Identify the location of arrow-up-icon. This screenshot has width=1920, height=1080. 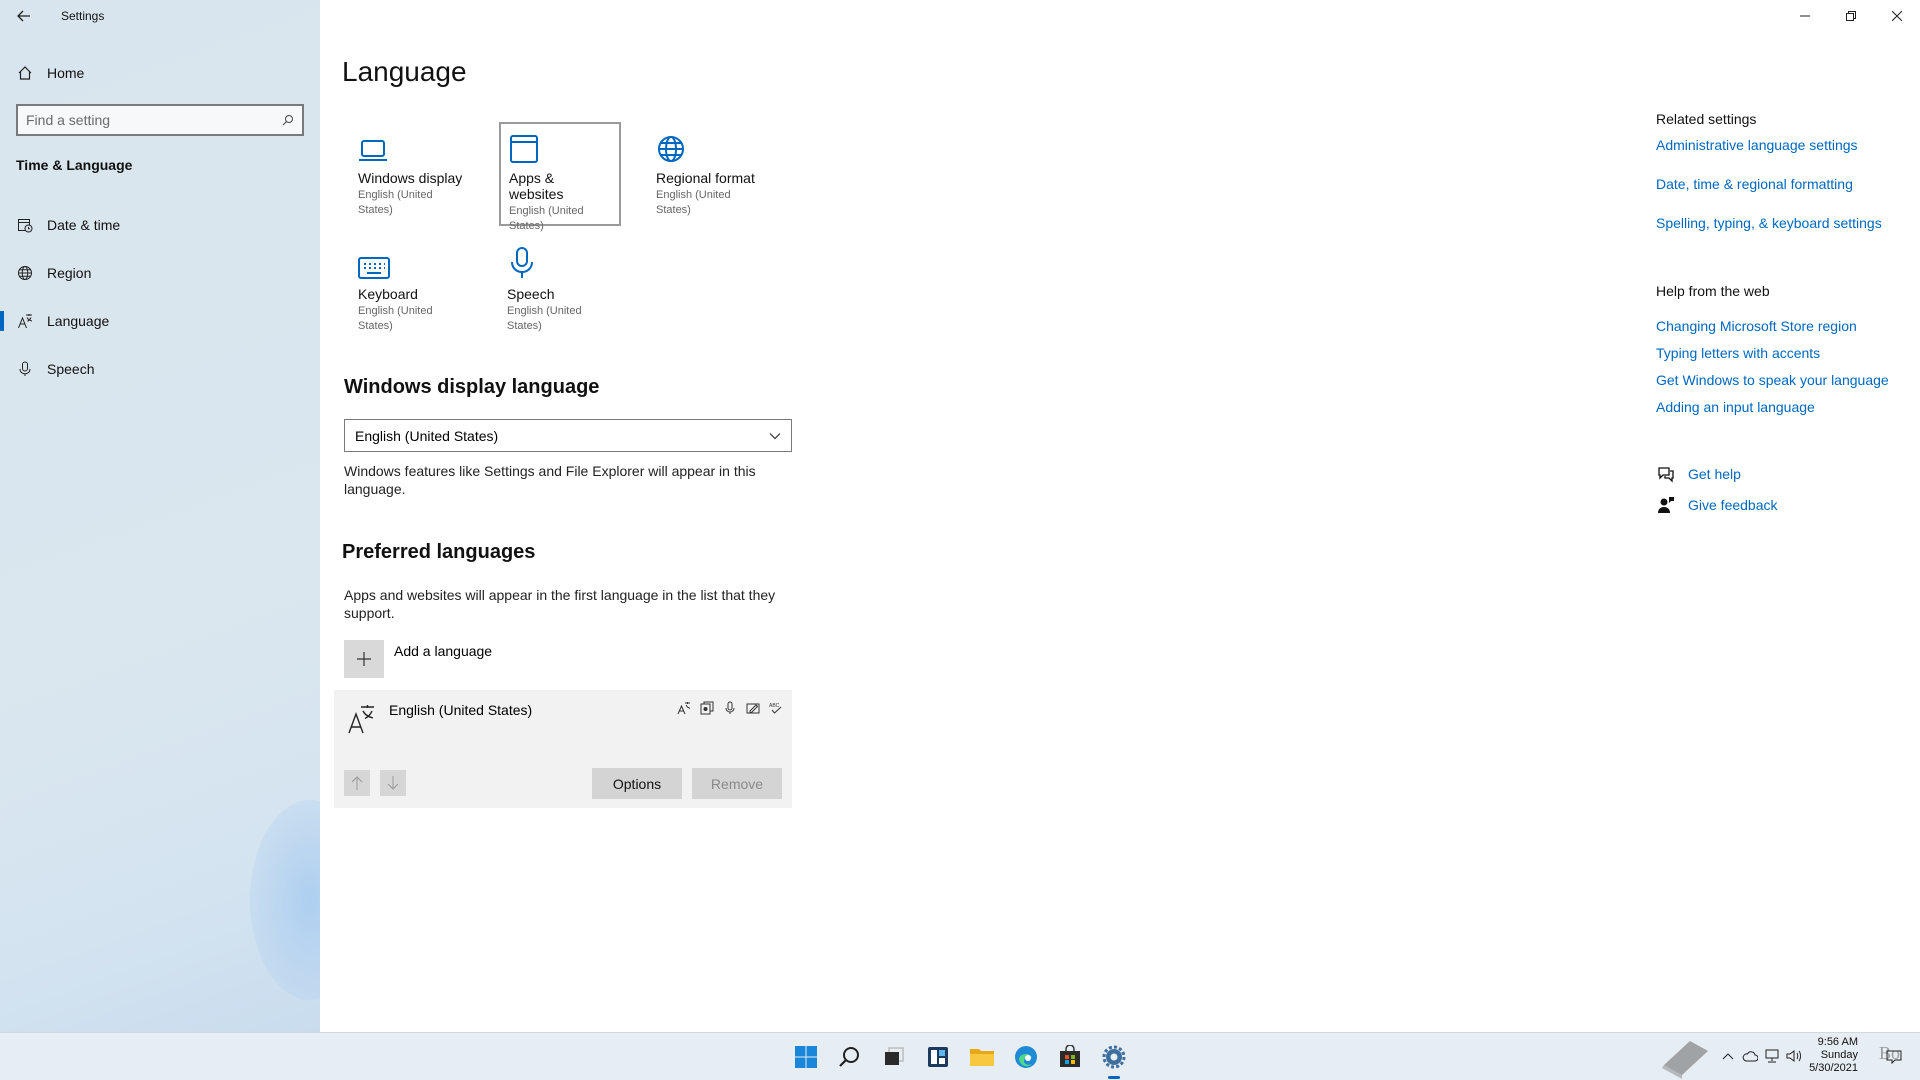
(357, 783).